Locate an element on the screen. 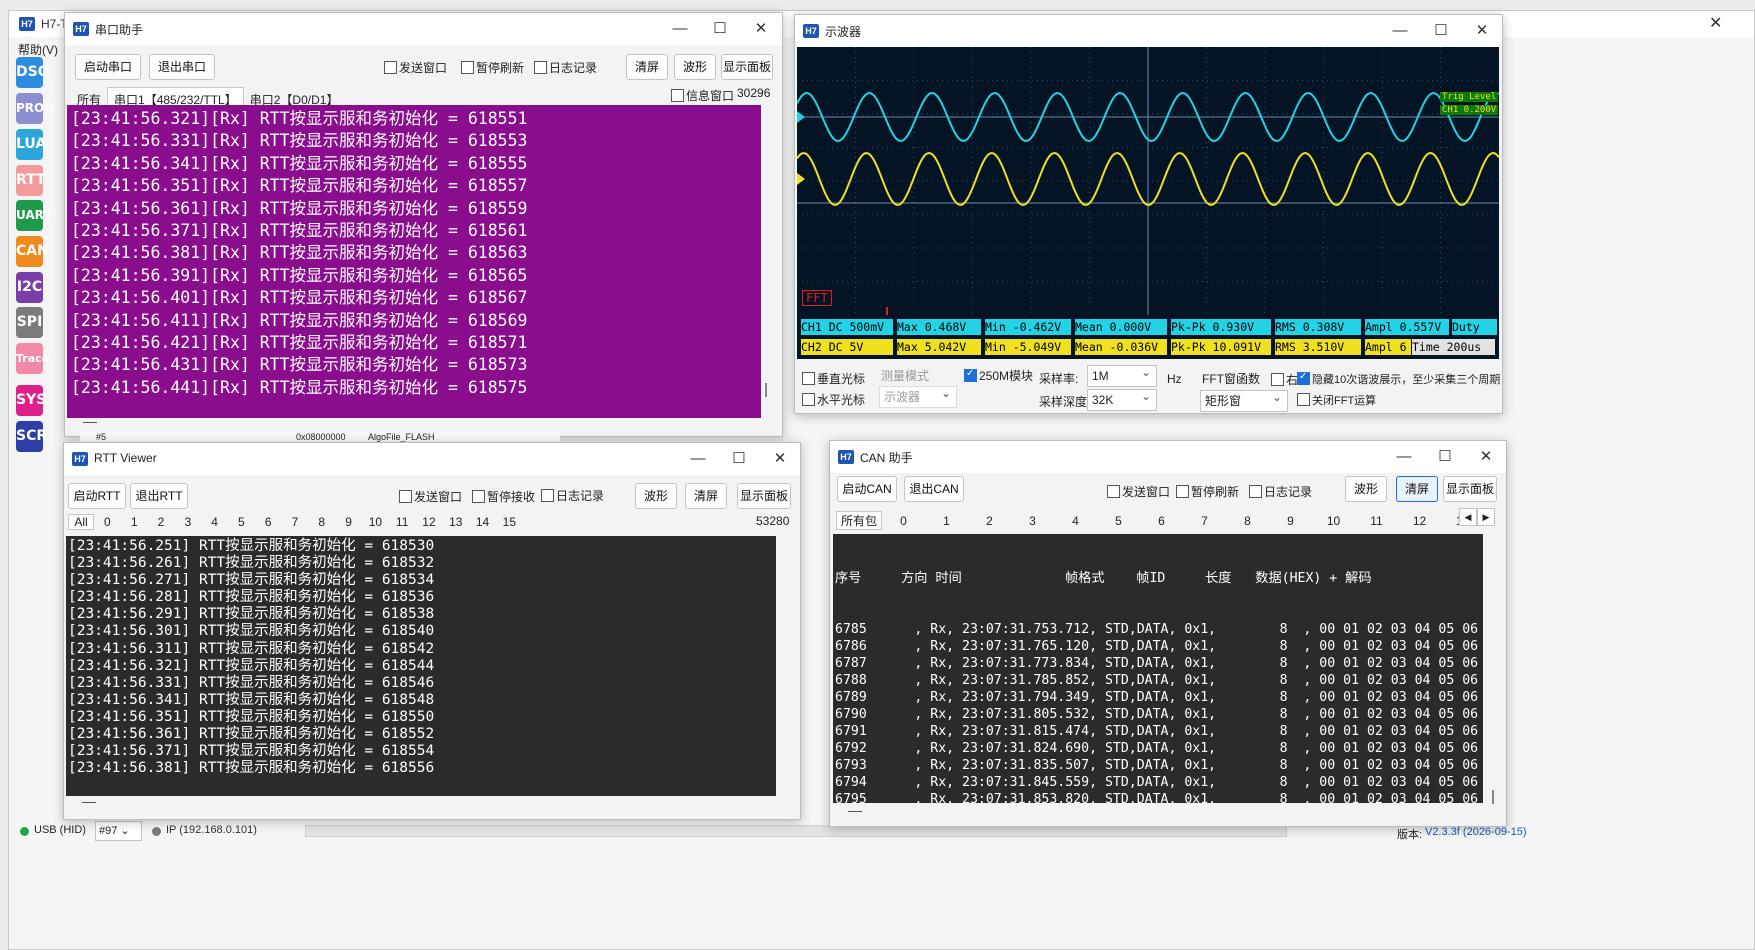 The width and height of the screenshot is (1755, 950). rtt-exit-button: 退出RTT is located at coordinates (159, 496).